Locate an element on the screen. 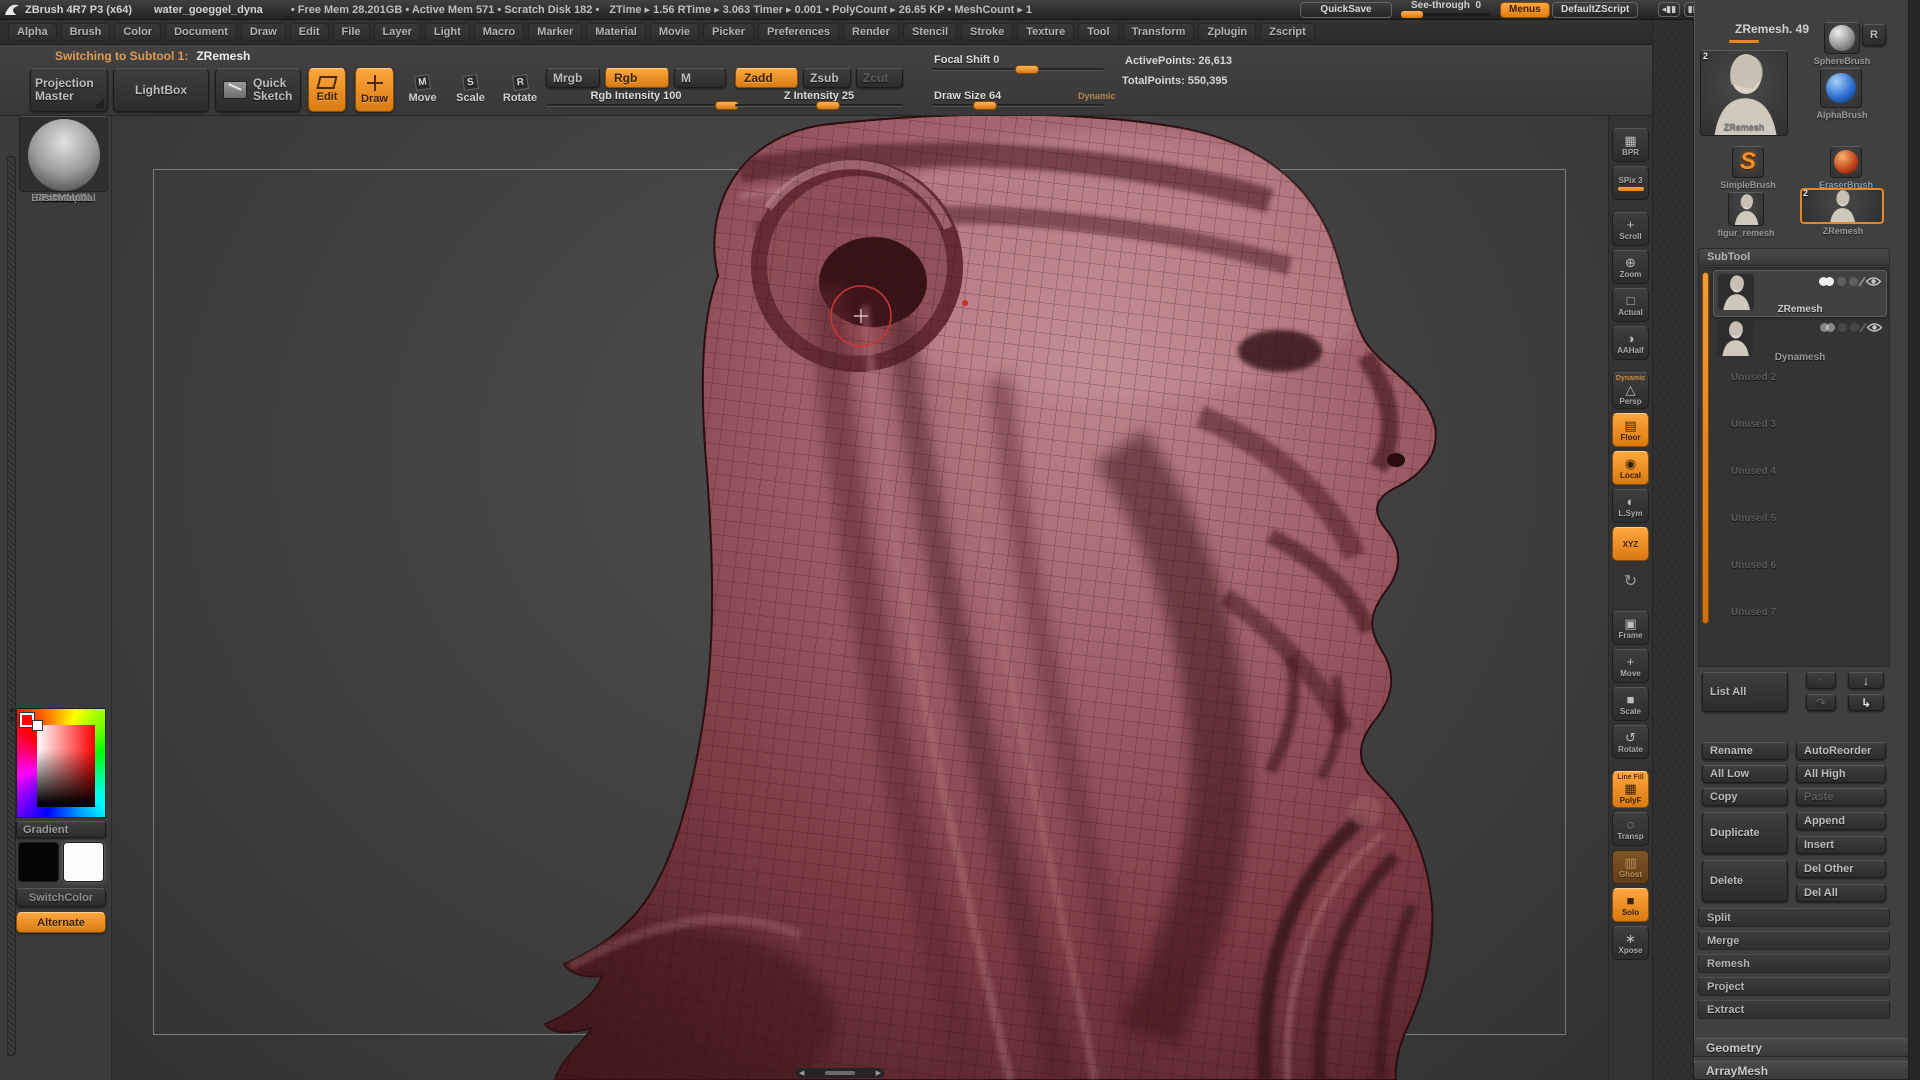 The image size is (1920, 1080). displacement-icon is located at coordinates (1853, 281).